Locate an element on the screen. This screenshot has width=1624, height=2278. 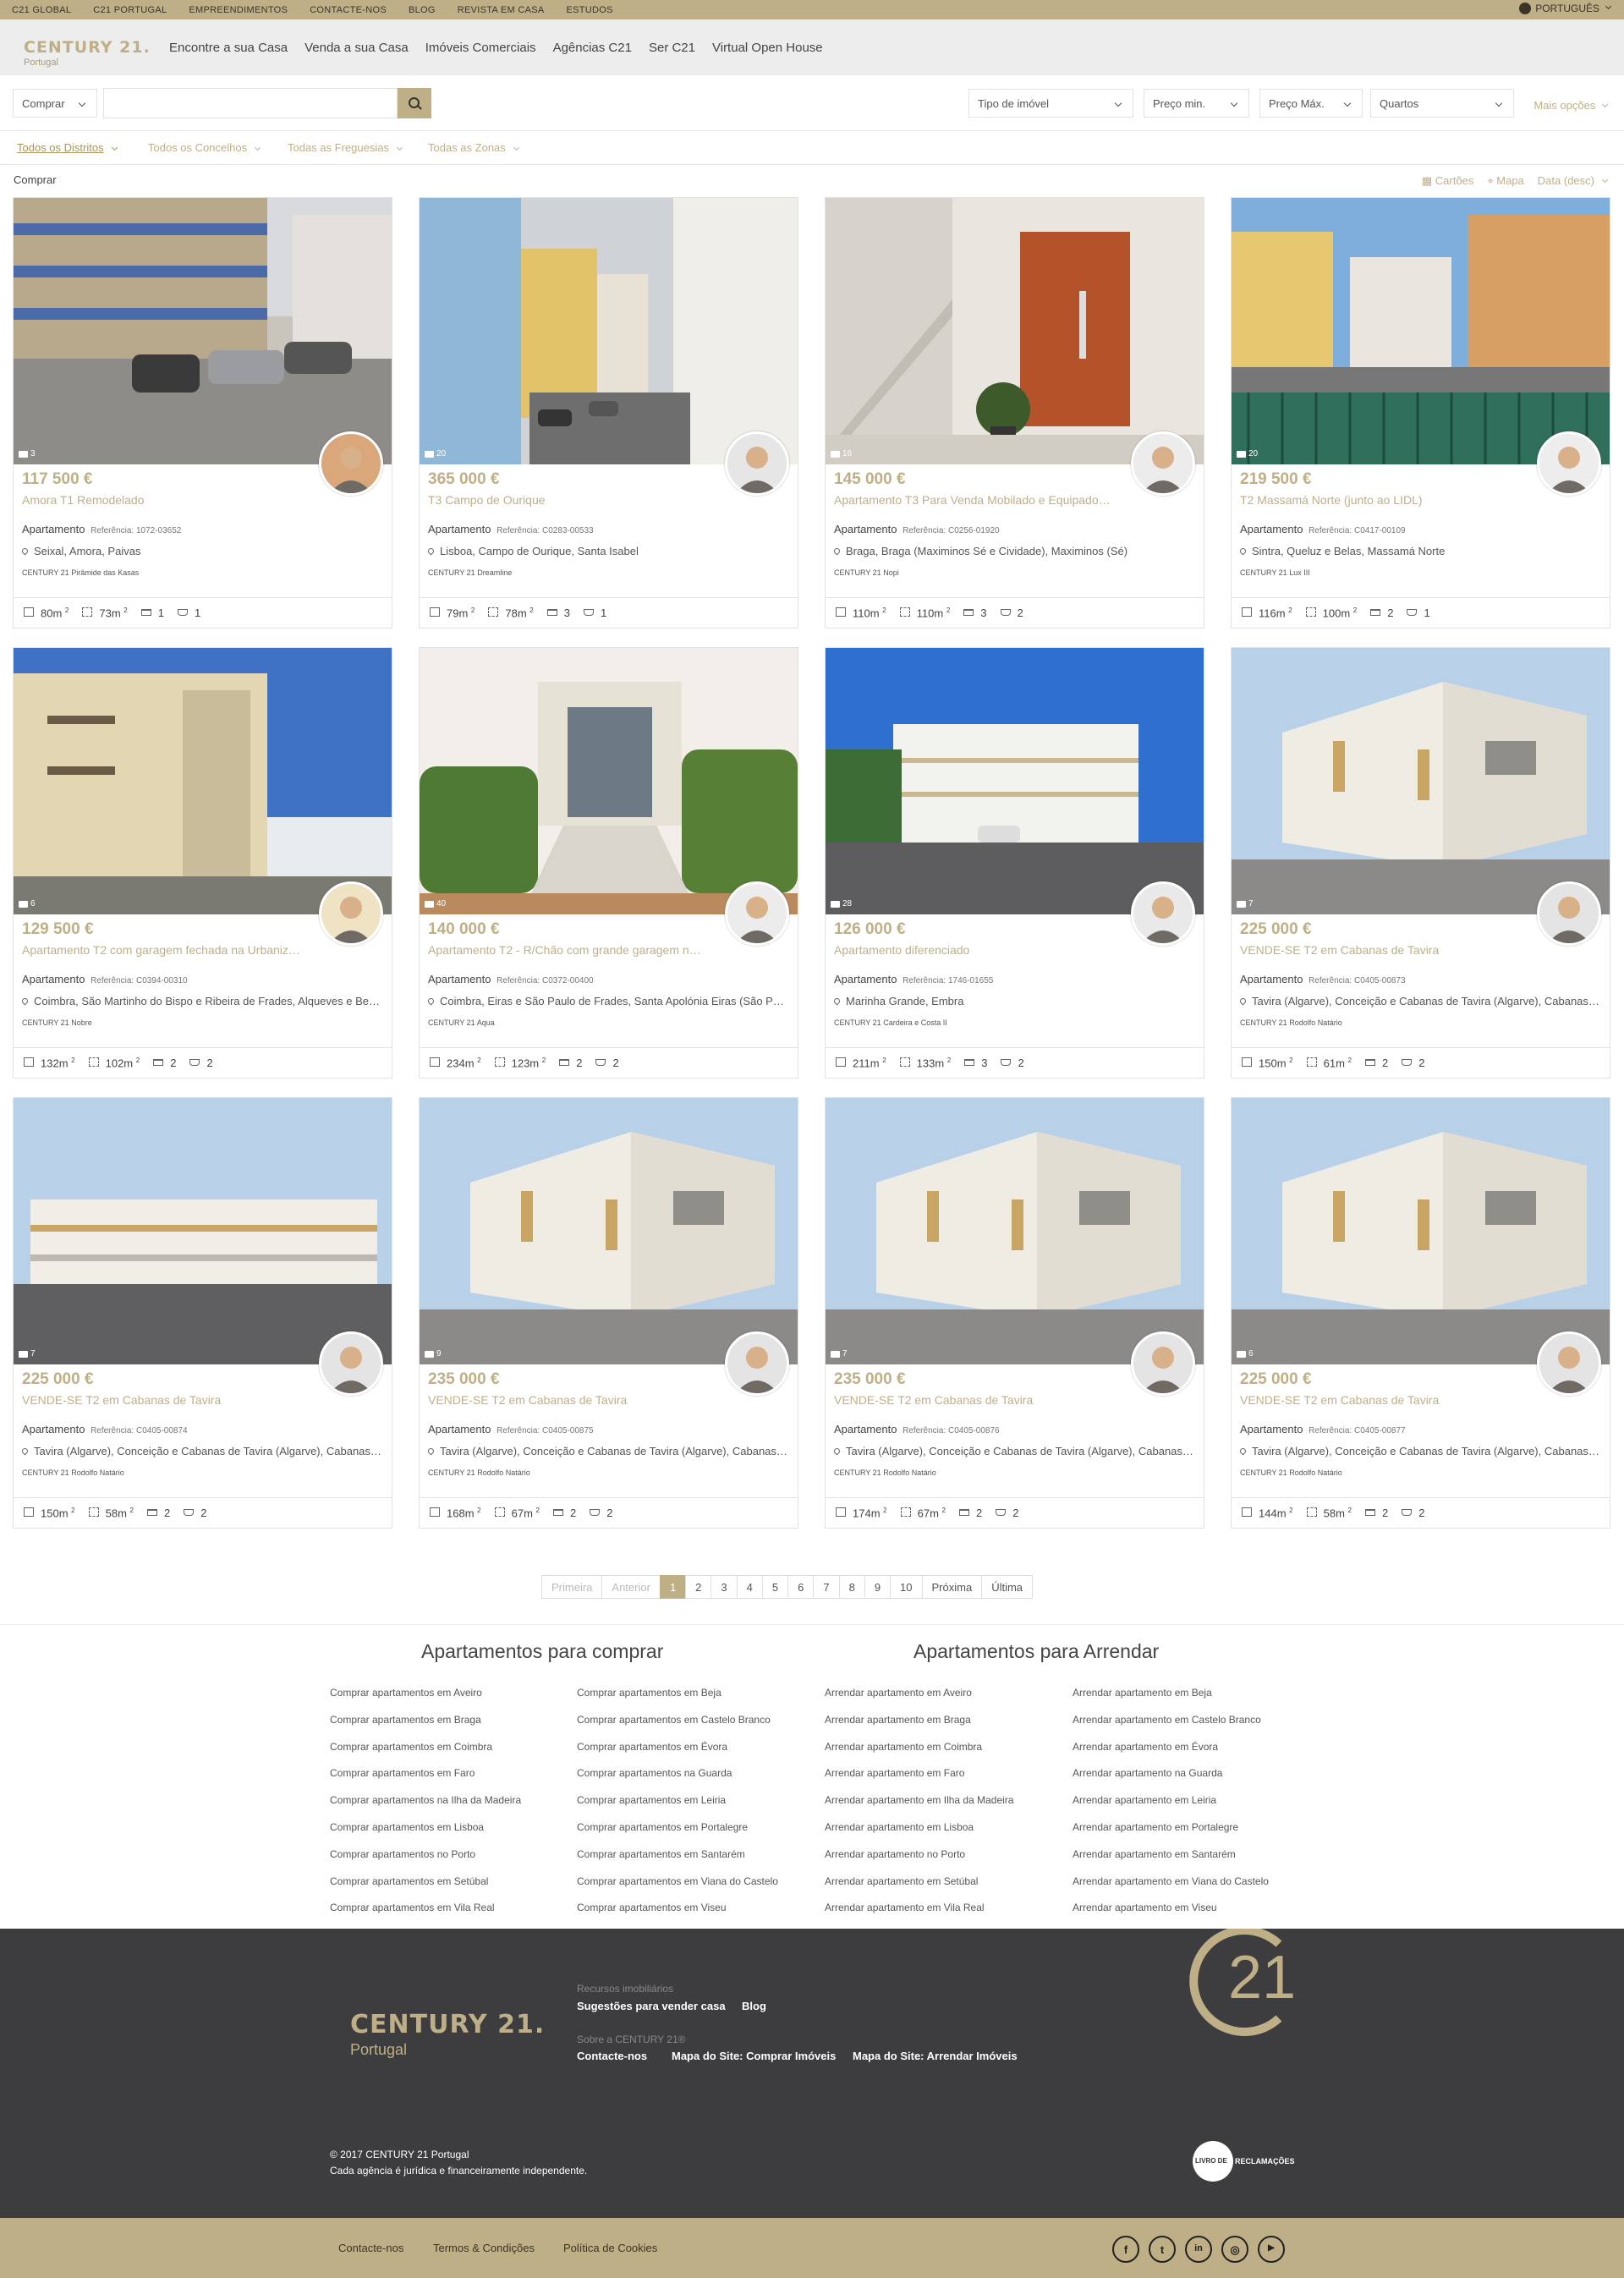
zone-filter: Todas as Zonas is located at coordinates (474, 147).